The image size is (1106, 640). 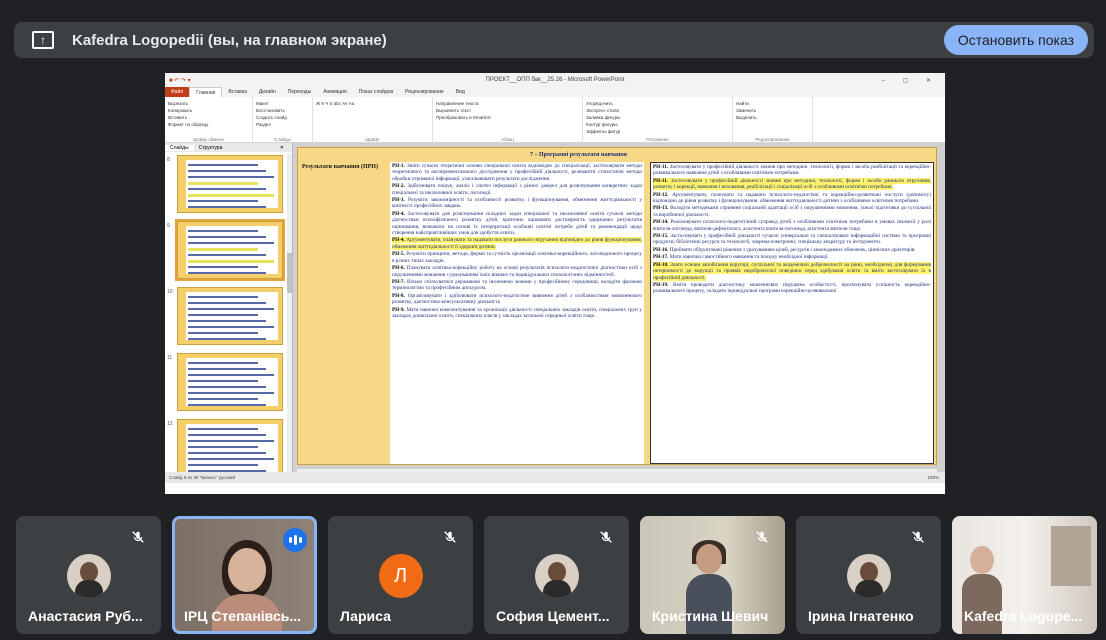 What do you see at coordinates (460, 92) in the screenshot?
I see `ribbon-tab: Вид` at bounding box center [460, 92].